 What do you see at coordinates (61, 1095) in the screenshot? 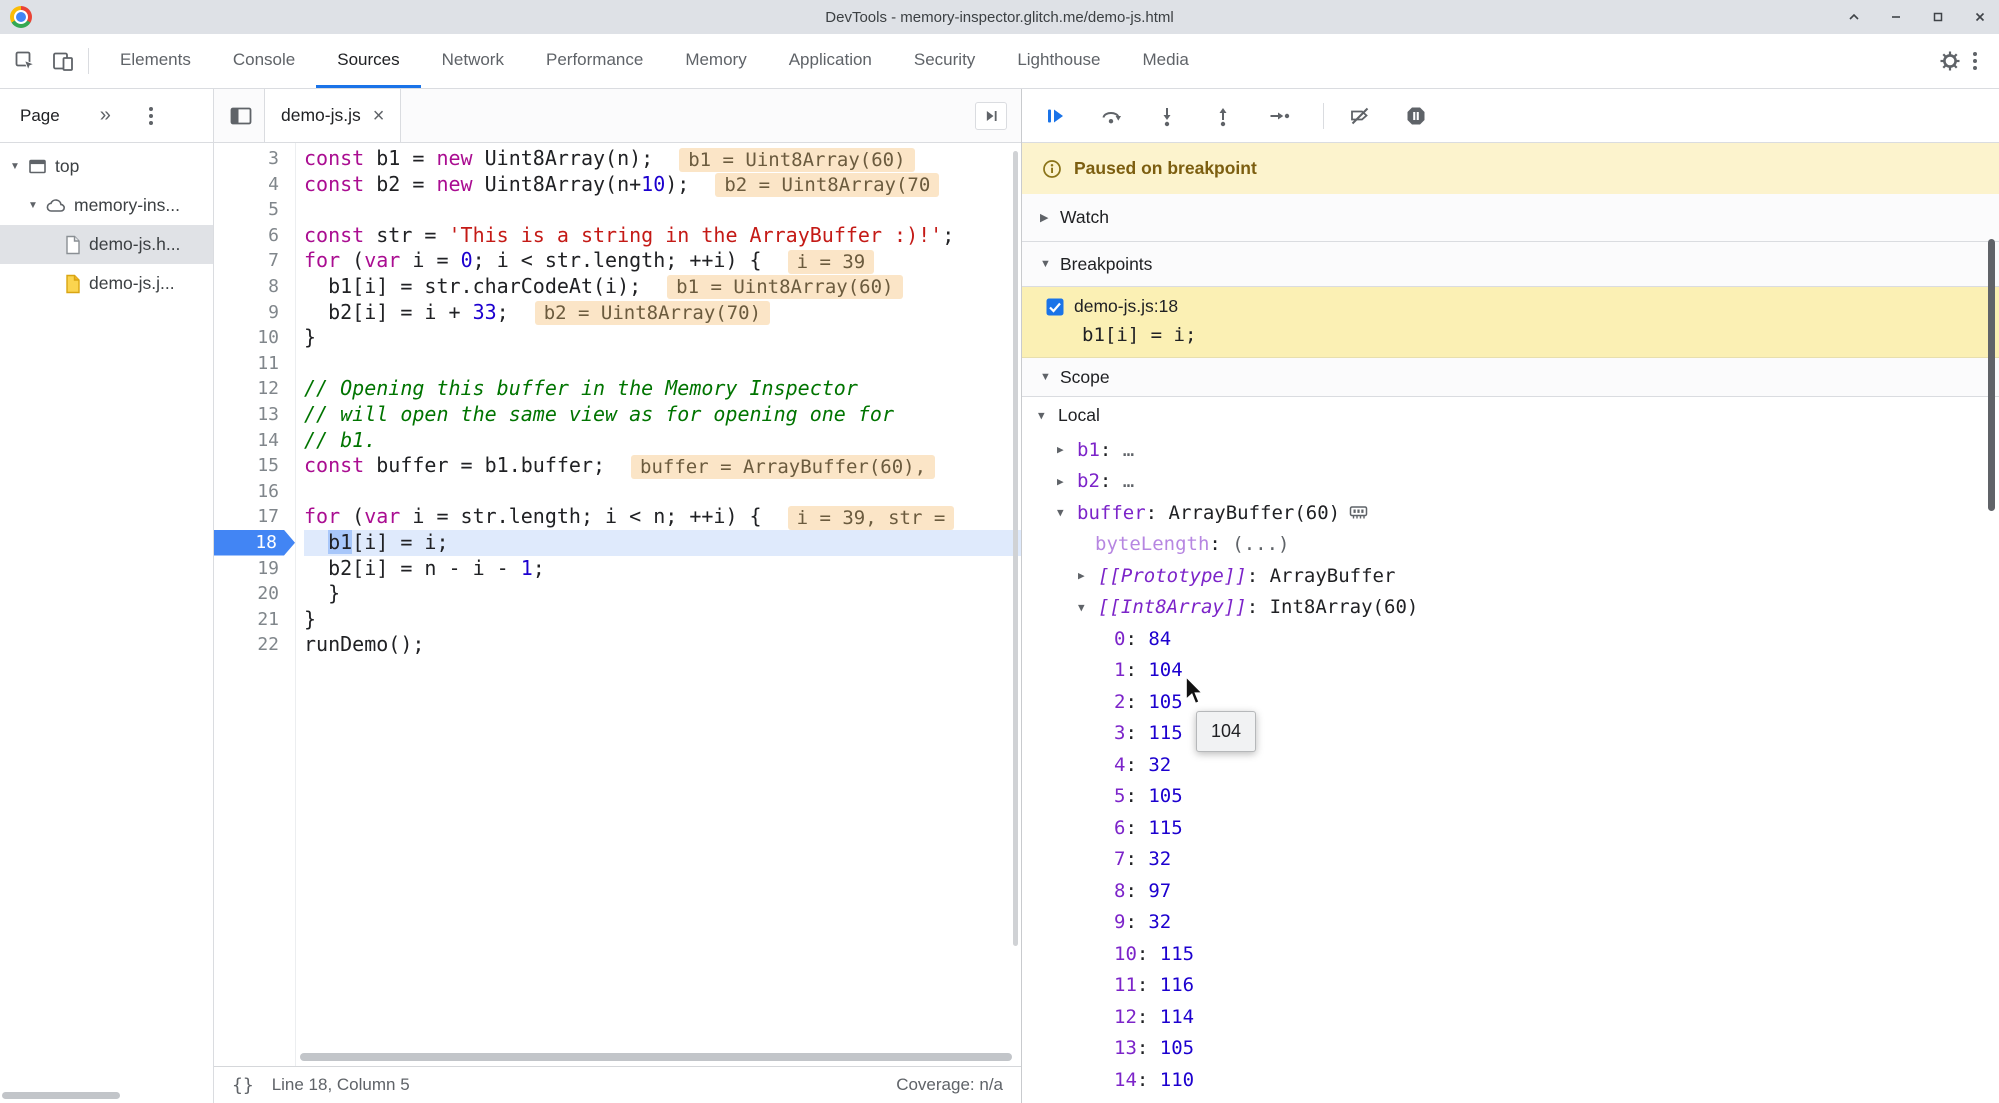
I see `sidebar-horizontal-scrollbar` at bounding box center [61, 1095].